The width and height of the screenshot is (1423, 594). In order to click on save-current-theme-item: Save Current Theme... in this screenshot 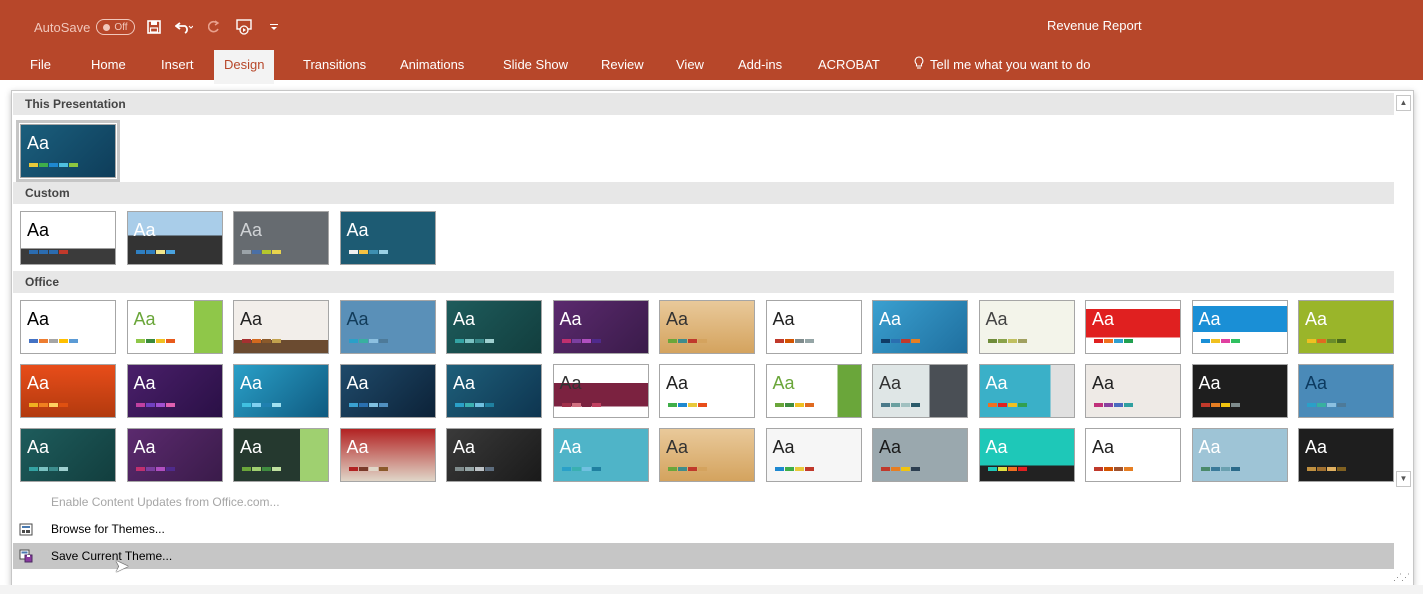, I will do `click(703, 556)`.